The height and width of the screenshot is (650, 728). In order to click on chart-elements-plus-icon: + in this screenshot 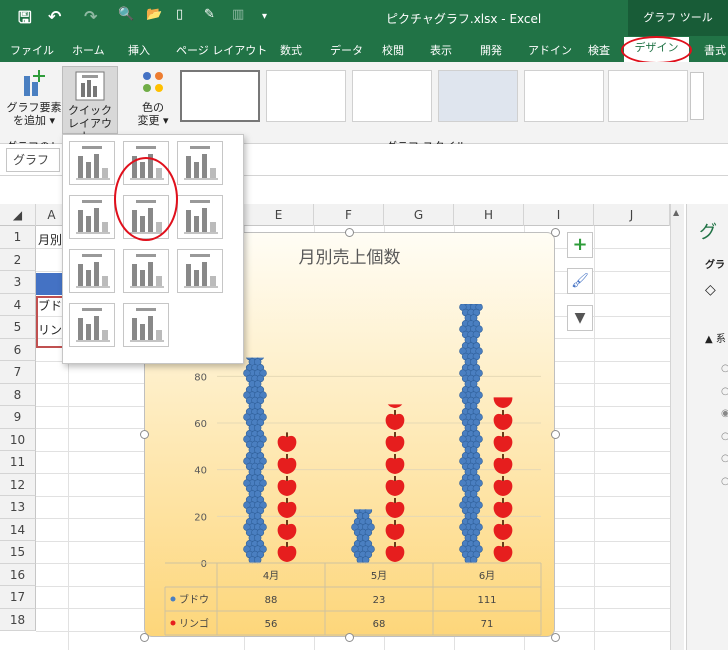, I will do `click(580, 245)`.